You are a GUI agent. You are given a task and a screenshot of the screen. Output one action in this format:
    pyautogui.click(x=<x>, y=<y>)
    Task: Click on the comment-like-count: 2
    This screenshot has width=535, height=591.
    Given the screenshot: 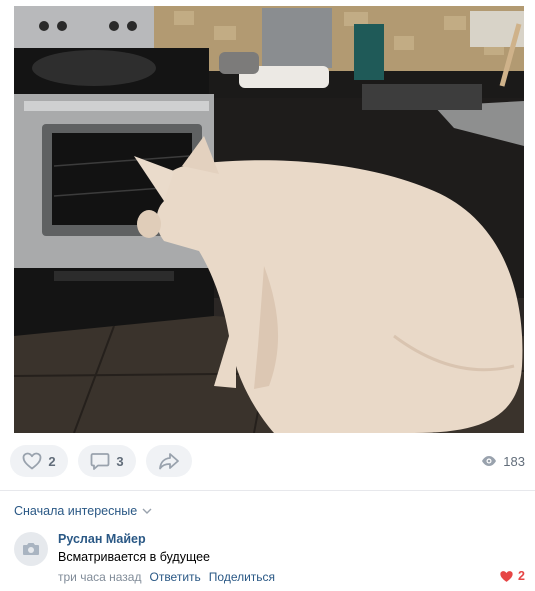 What is the action you would take?
    pyautogui.click(x=521, y=576)
    